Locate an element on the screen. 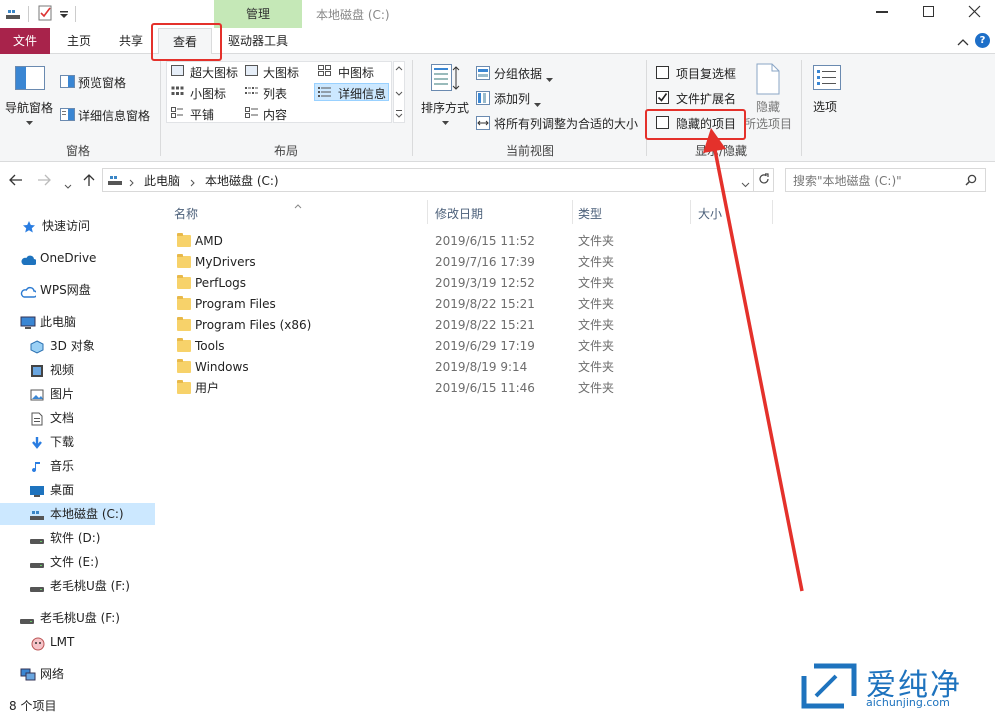 Image resolution: width=995 pixels, height=716 pixels. annotation-arrow is located at coordinates (753, 360).